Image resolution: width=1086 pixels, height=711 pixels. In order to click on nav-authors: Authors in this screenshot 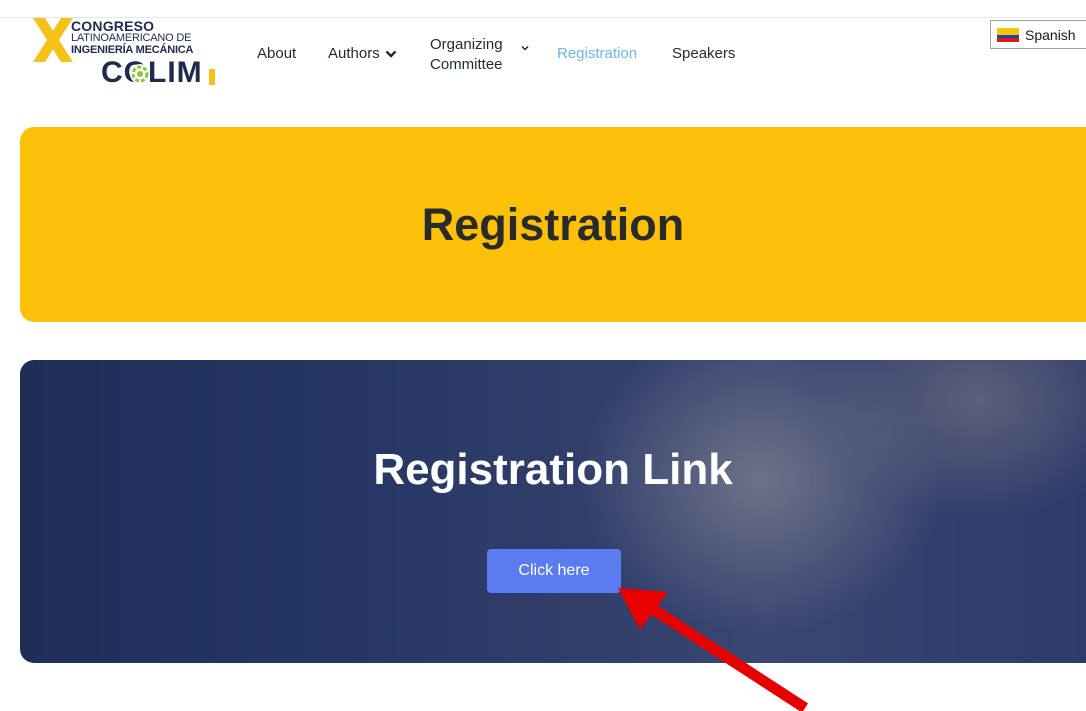, I will do `click(362, 53)`.